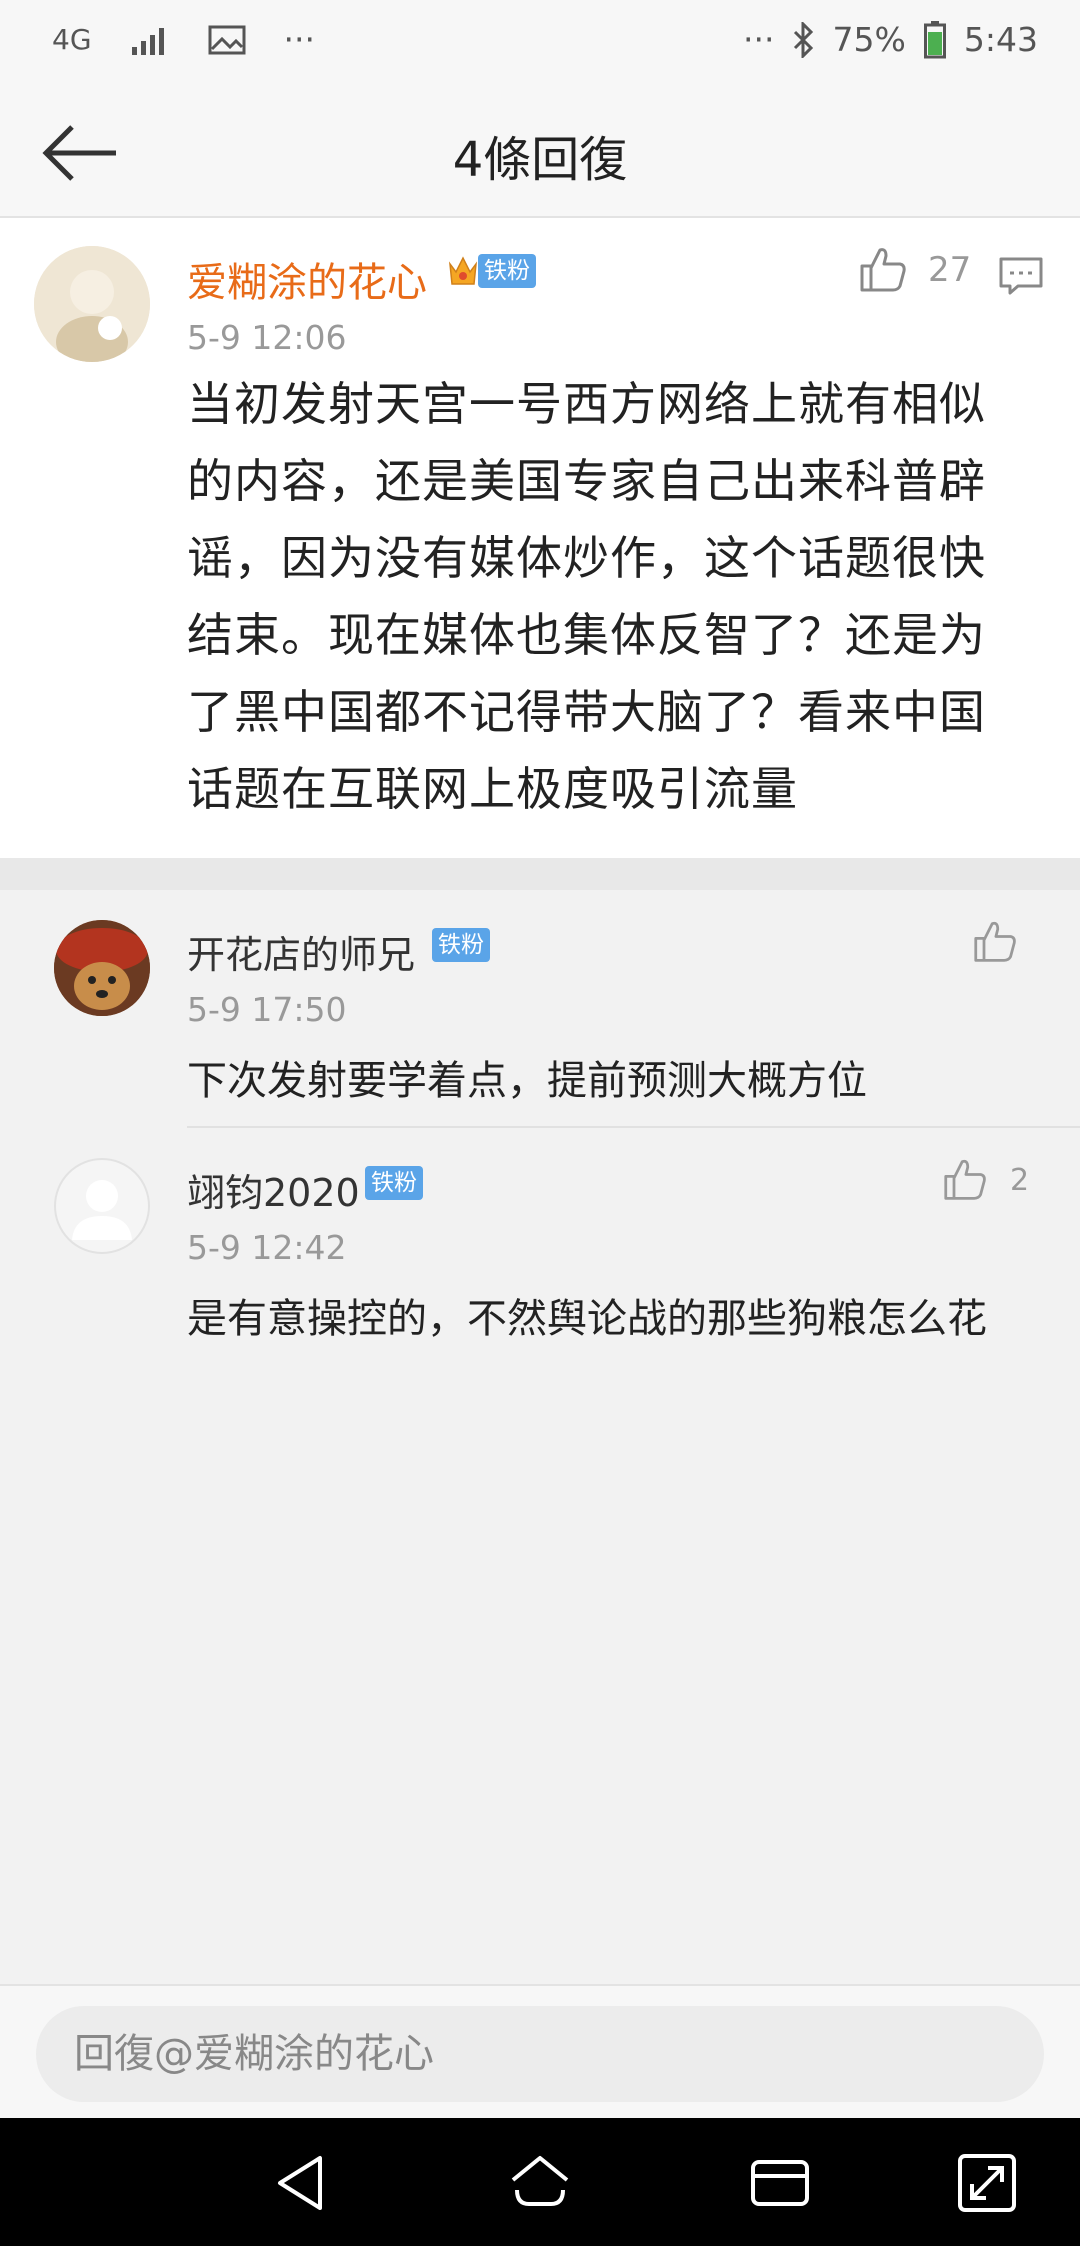  What do you see at coordinates (540, 874) in the screenshot?
I see `section-divider` at bounding box center [540, 874].